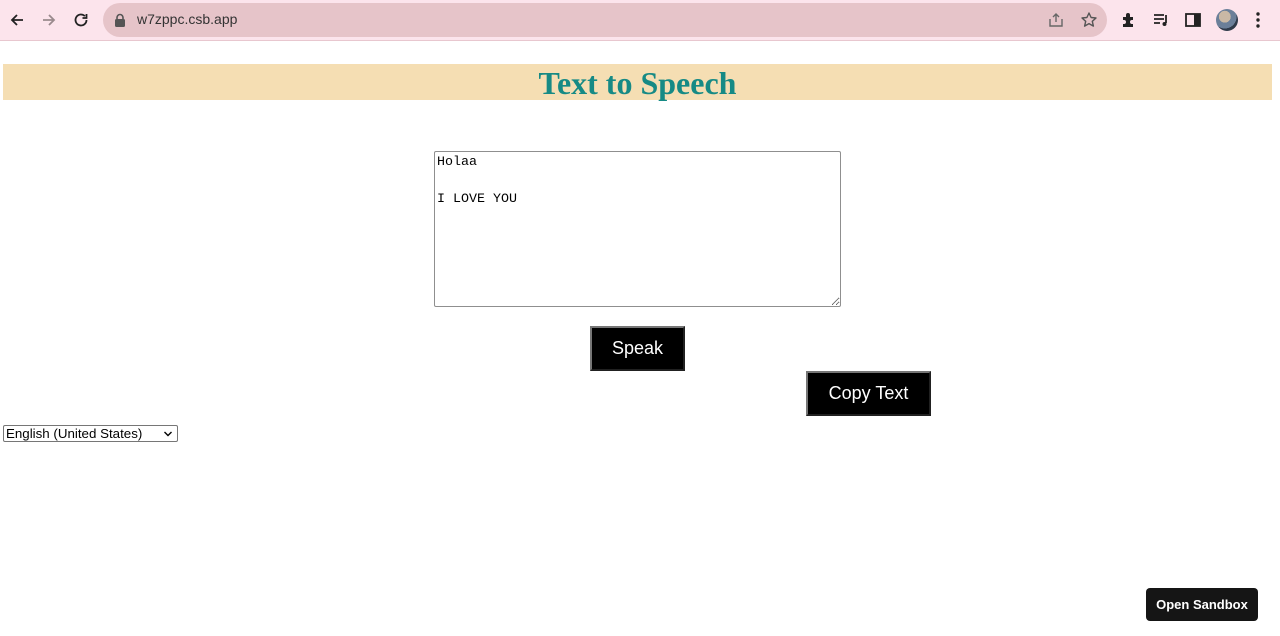  I want to click on share-icon, so click(1056, 20).